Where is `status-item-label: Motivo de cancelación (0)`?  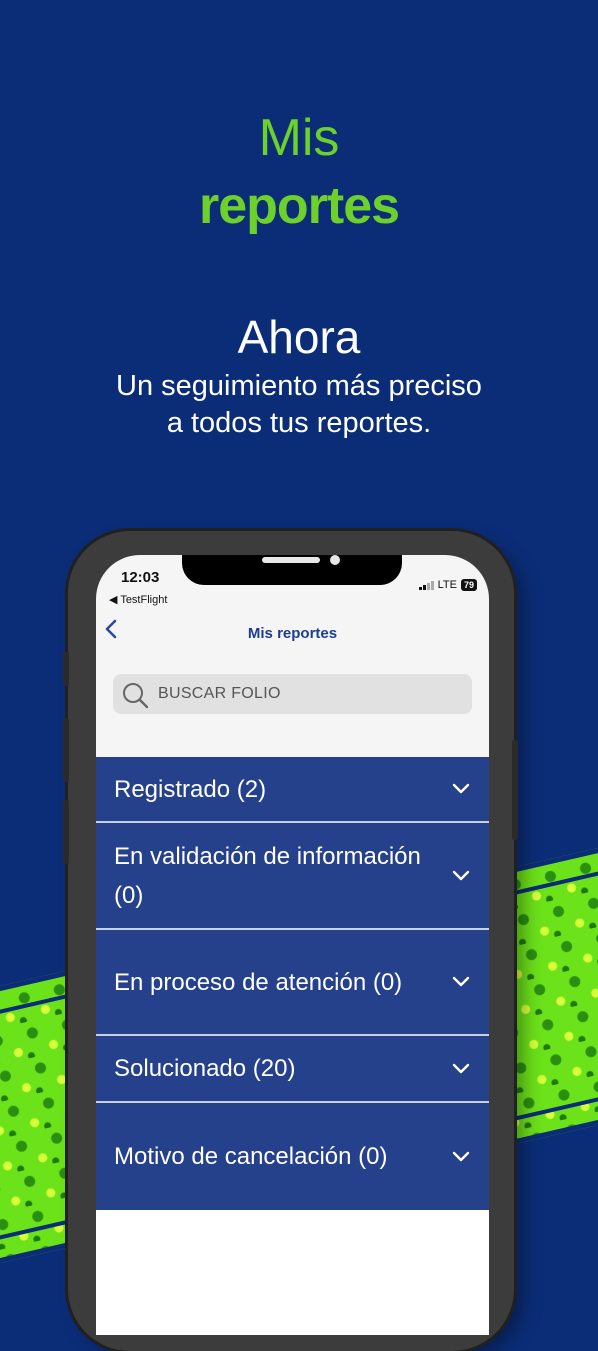
status-item-label: Motivo de cancelación (0) is located at coordinates (251, 1156).